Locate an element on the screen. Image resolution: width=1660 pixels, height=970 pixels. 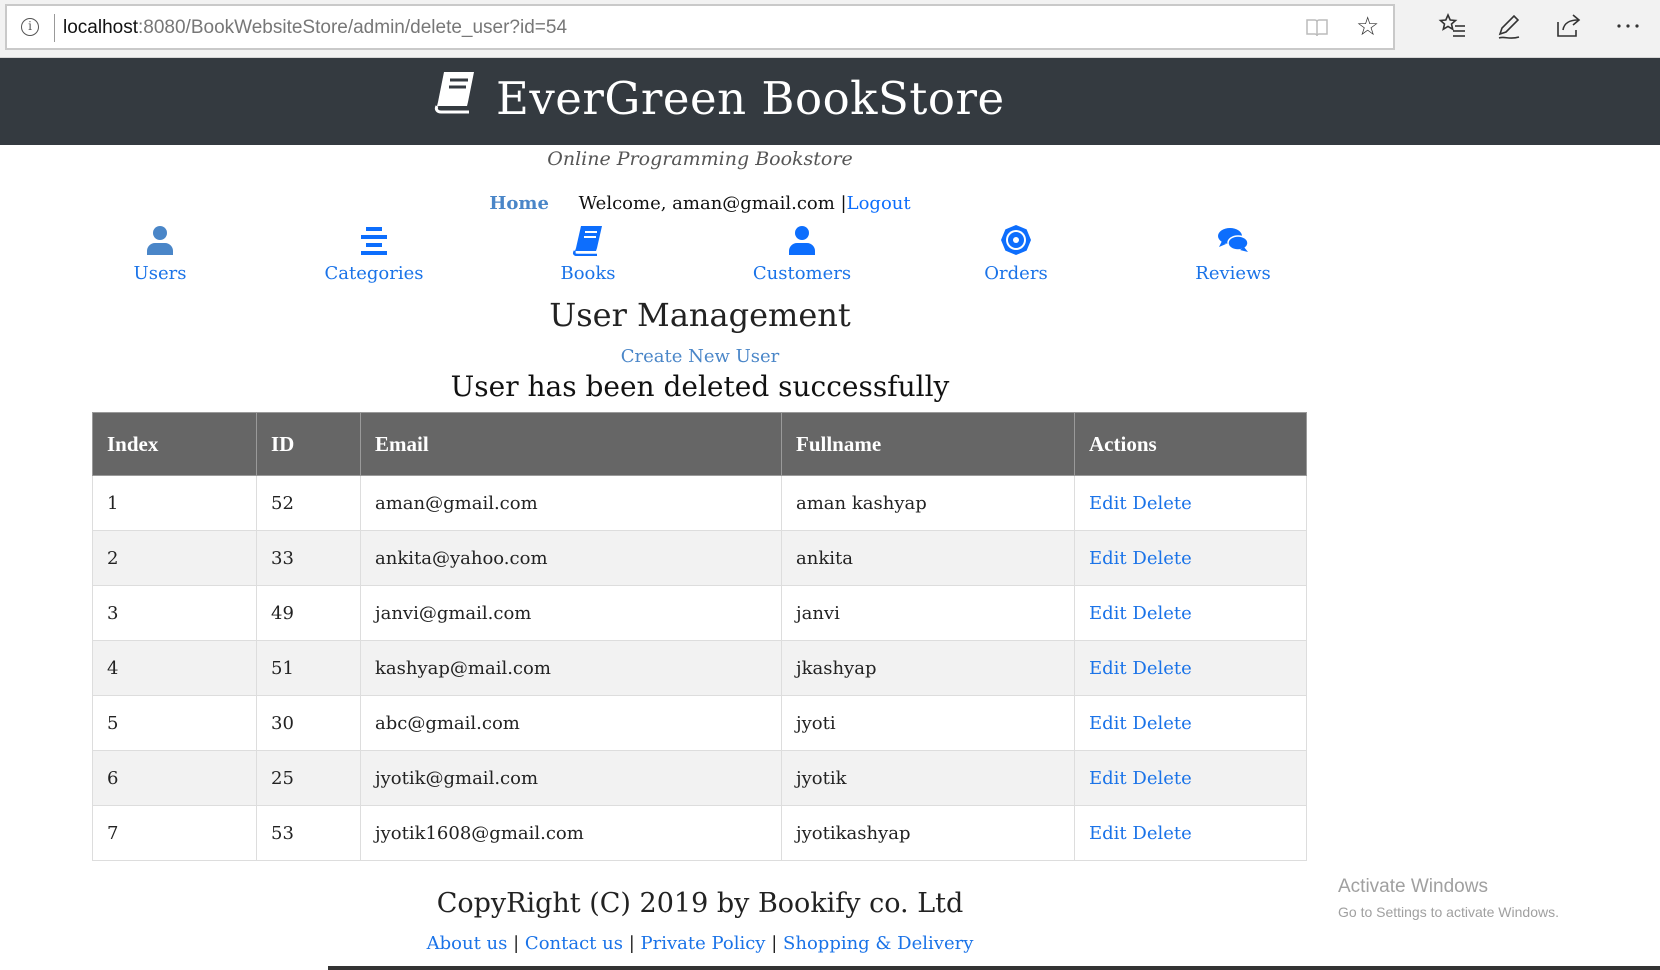
cell-index: 5 is located at coordinates (174, 723).